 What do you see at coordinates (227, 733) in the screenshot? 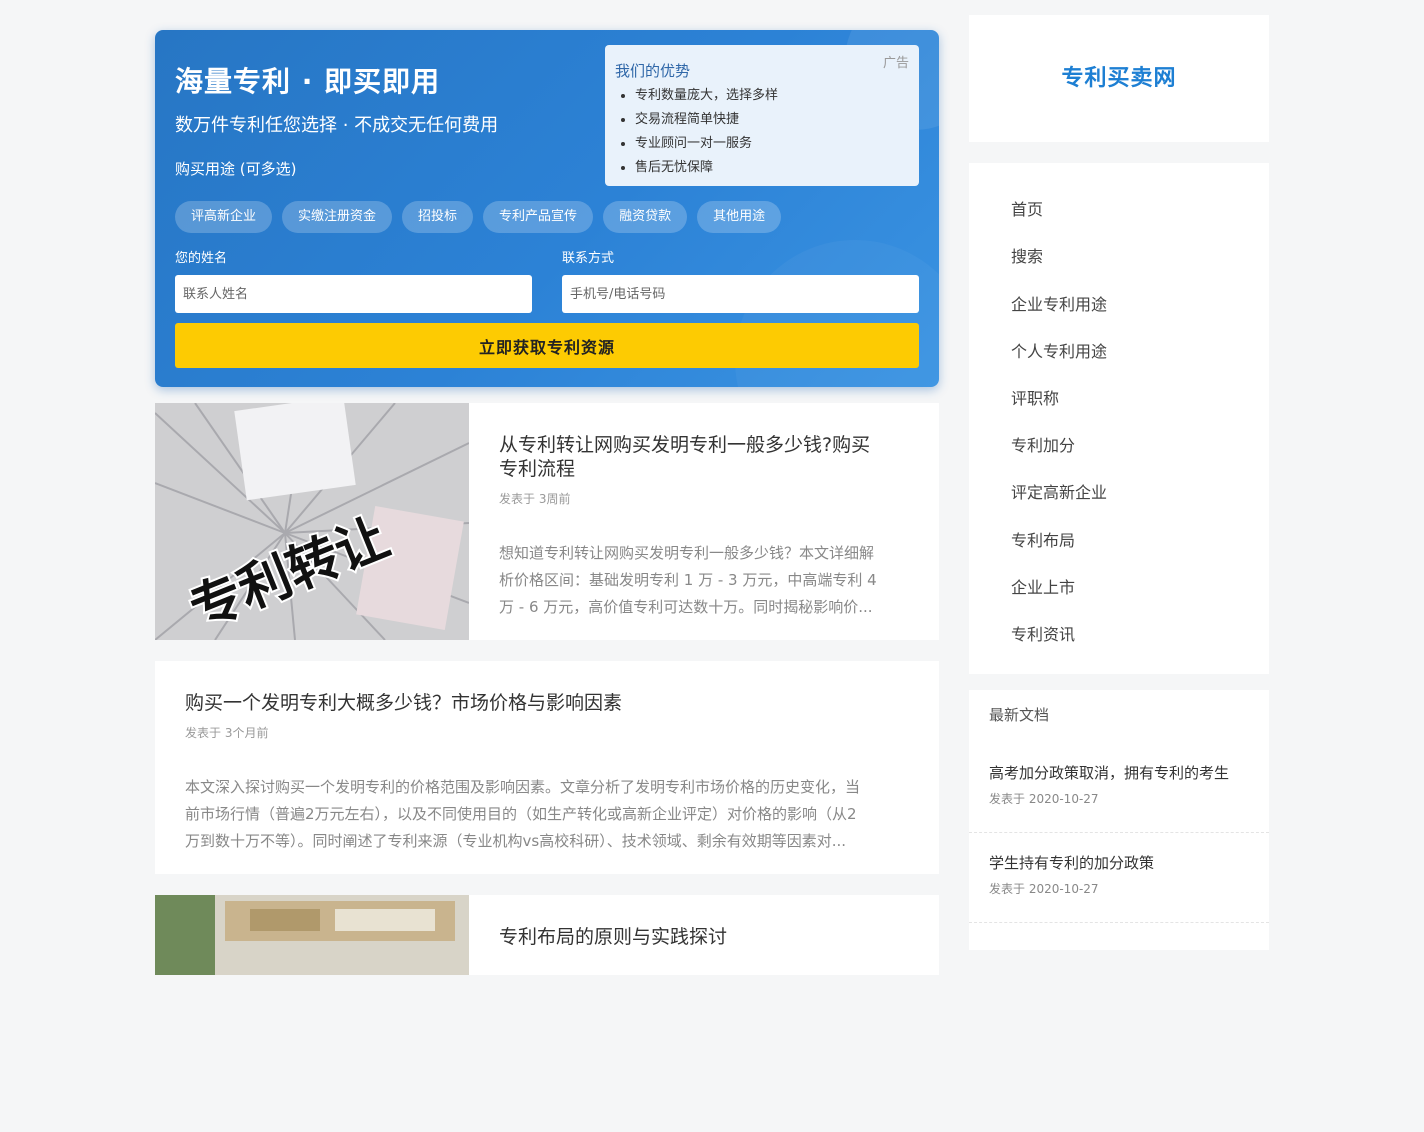
I see `article-meta: 发表于 3个月前` at bounding box center [227, 733].